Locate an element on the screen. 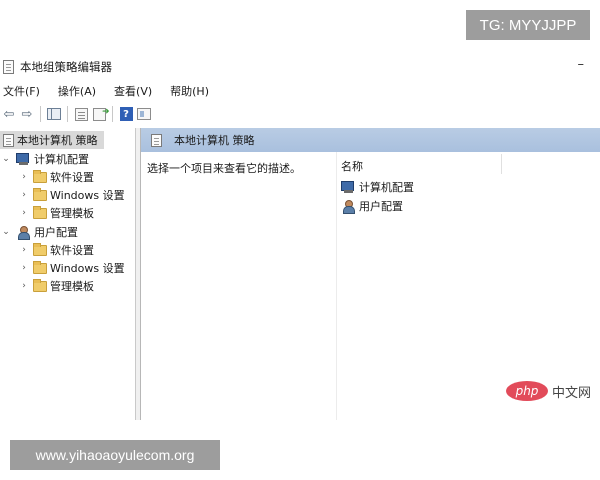 This screenshot has width=600, height=480. tree-item-local-computer-policy: 本地计算机 策略 is located at coordinates (52, 140).